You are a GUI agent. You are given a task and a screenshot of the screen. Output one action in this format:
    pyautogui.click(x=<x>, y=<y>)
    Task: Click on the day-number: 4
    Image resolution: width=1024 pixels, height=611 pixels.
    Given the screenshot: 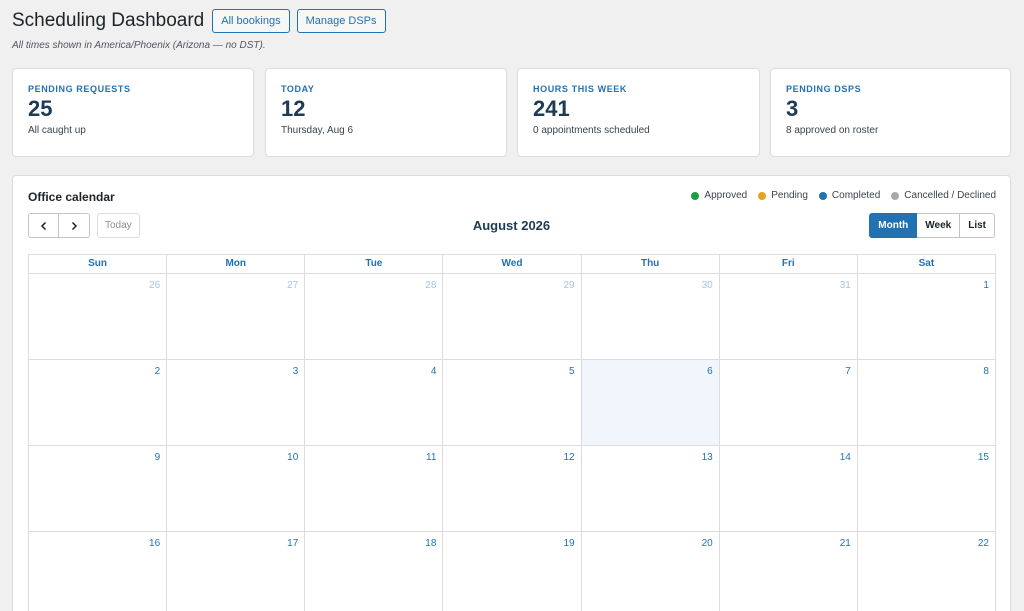 What is the action you would take?
    pyautogui.click(x=434, y=371)
    